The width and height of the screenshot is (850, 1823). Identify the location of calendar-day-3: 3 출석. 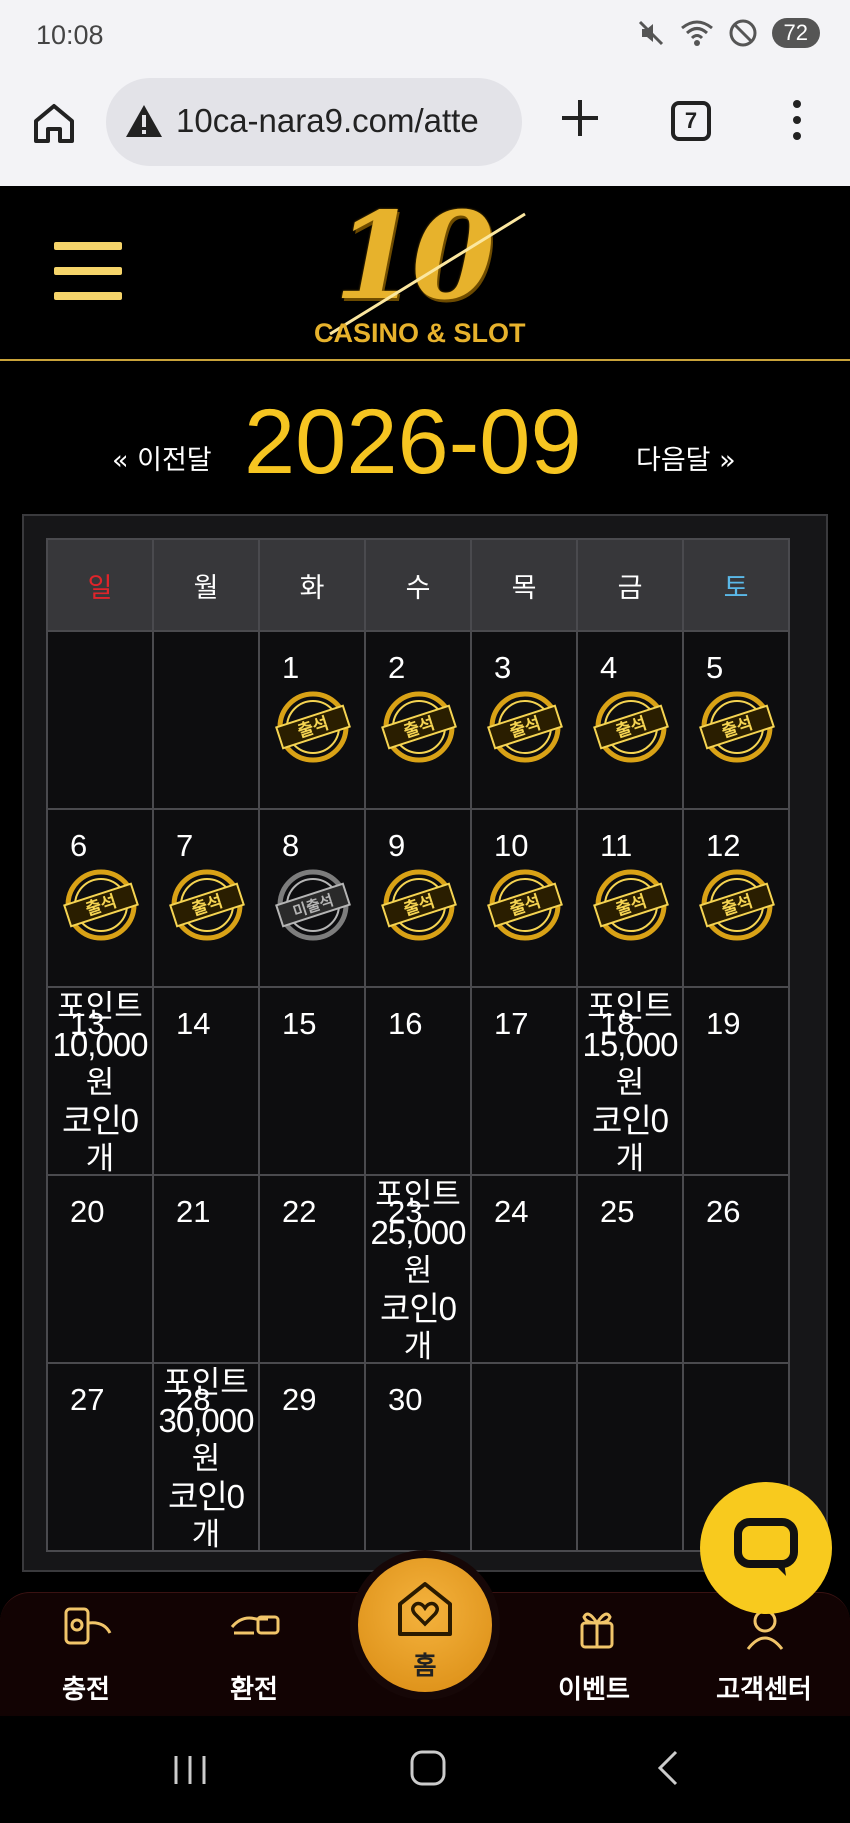
(524, 720).